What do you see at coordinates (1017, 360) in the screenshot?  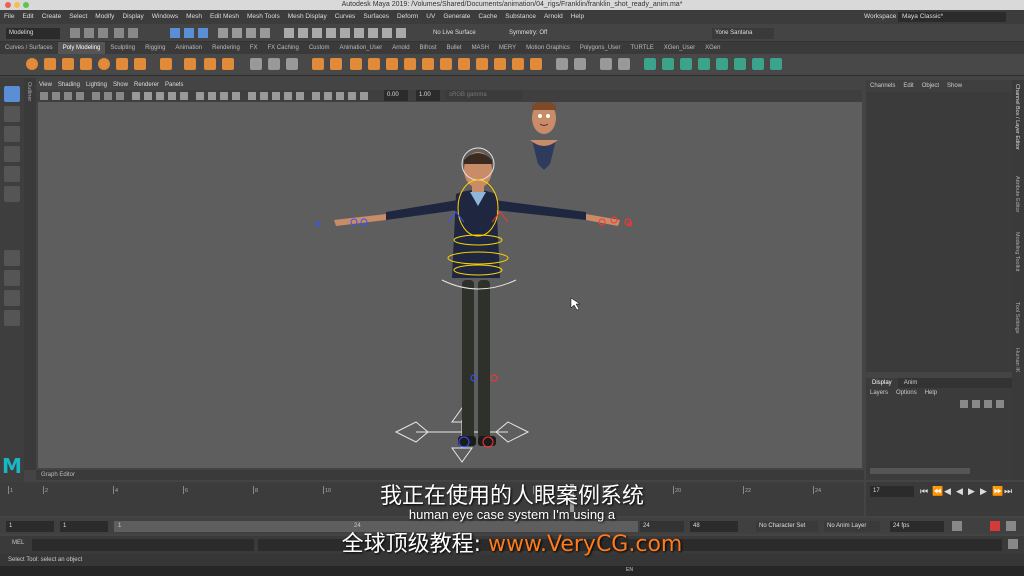 I see `tab-human-ik: Human IK` at bounding box center [1017, 360].